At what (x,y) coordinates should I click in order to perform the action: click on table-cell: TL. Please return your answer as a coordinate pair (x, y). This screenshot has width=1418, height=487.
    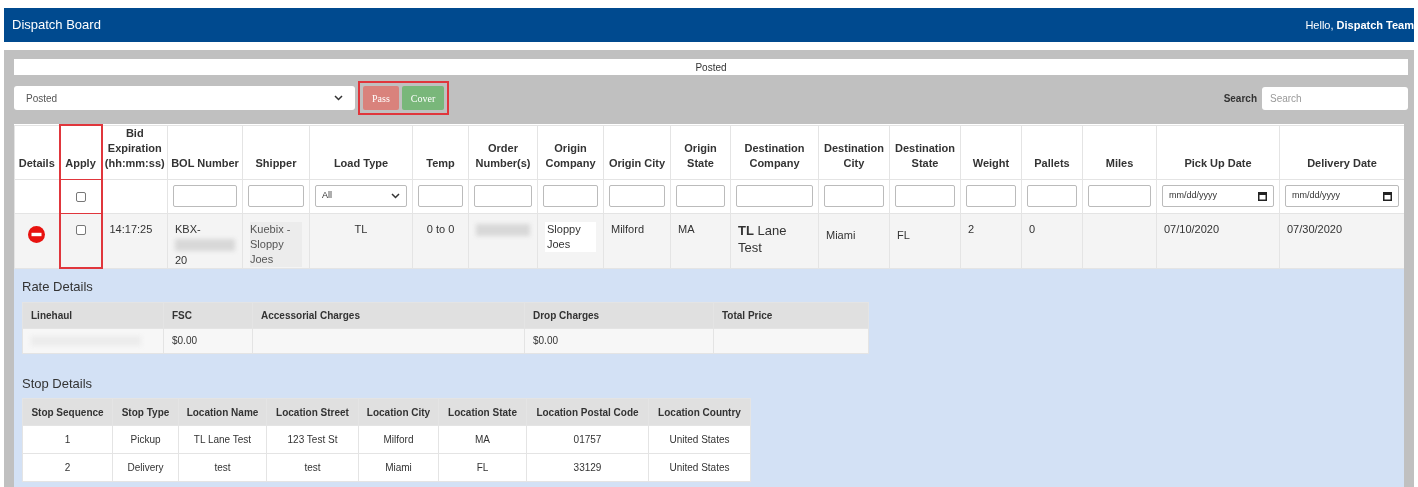
    Looking at the image, I should click on (361, 228).